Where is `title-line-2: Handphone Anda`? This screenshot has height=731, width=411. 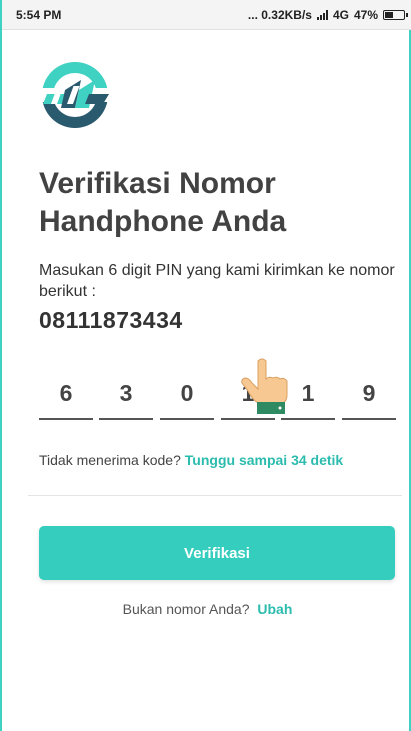
title-line-2: Handphone Anda is located at coordinates (163, 221).